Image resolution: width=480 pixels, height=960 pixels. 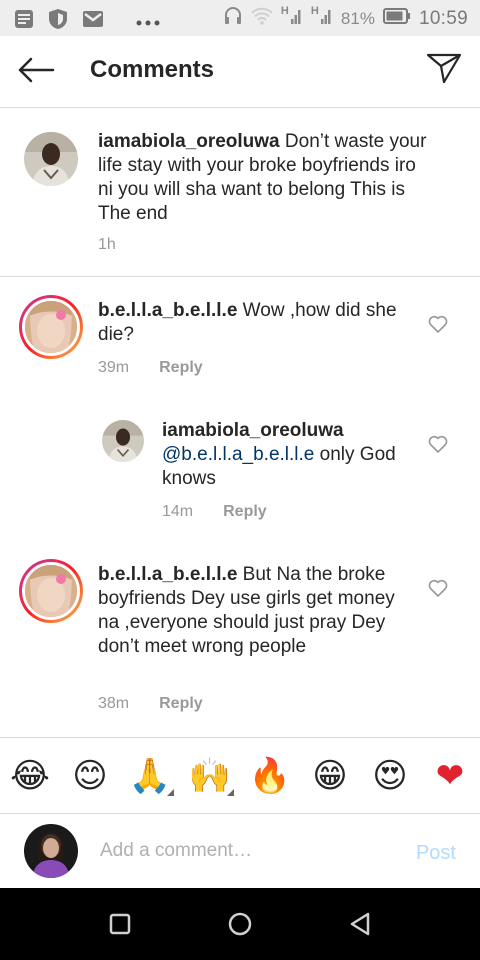 I want to click on comment-time: 14m, so click(x=178, y=511).